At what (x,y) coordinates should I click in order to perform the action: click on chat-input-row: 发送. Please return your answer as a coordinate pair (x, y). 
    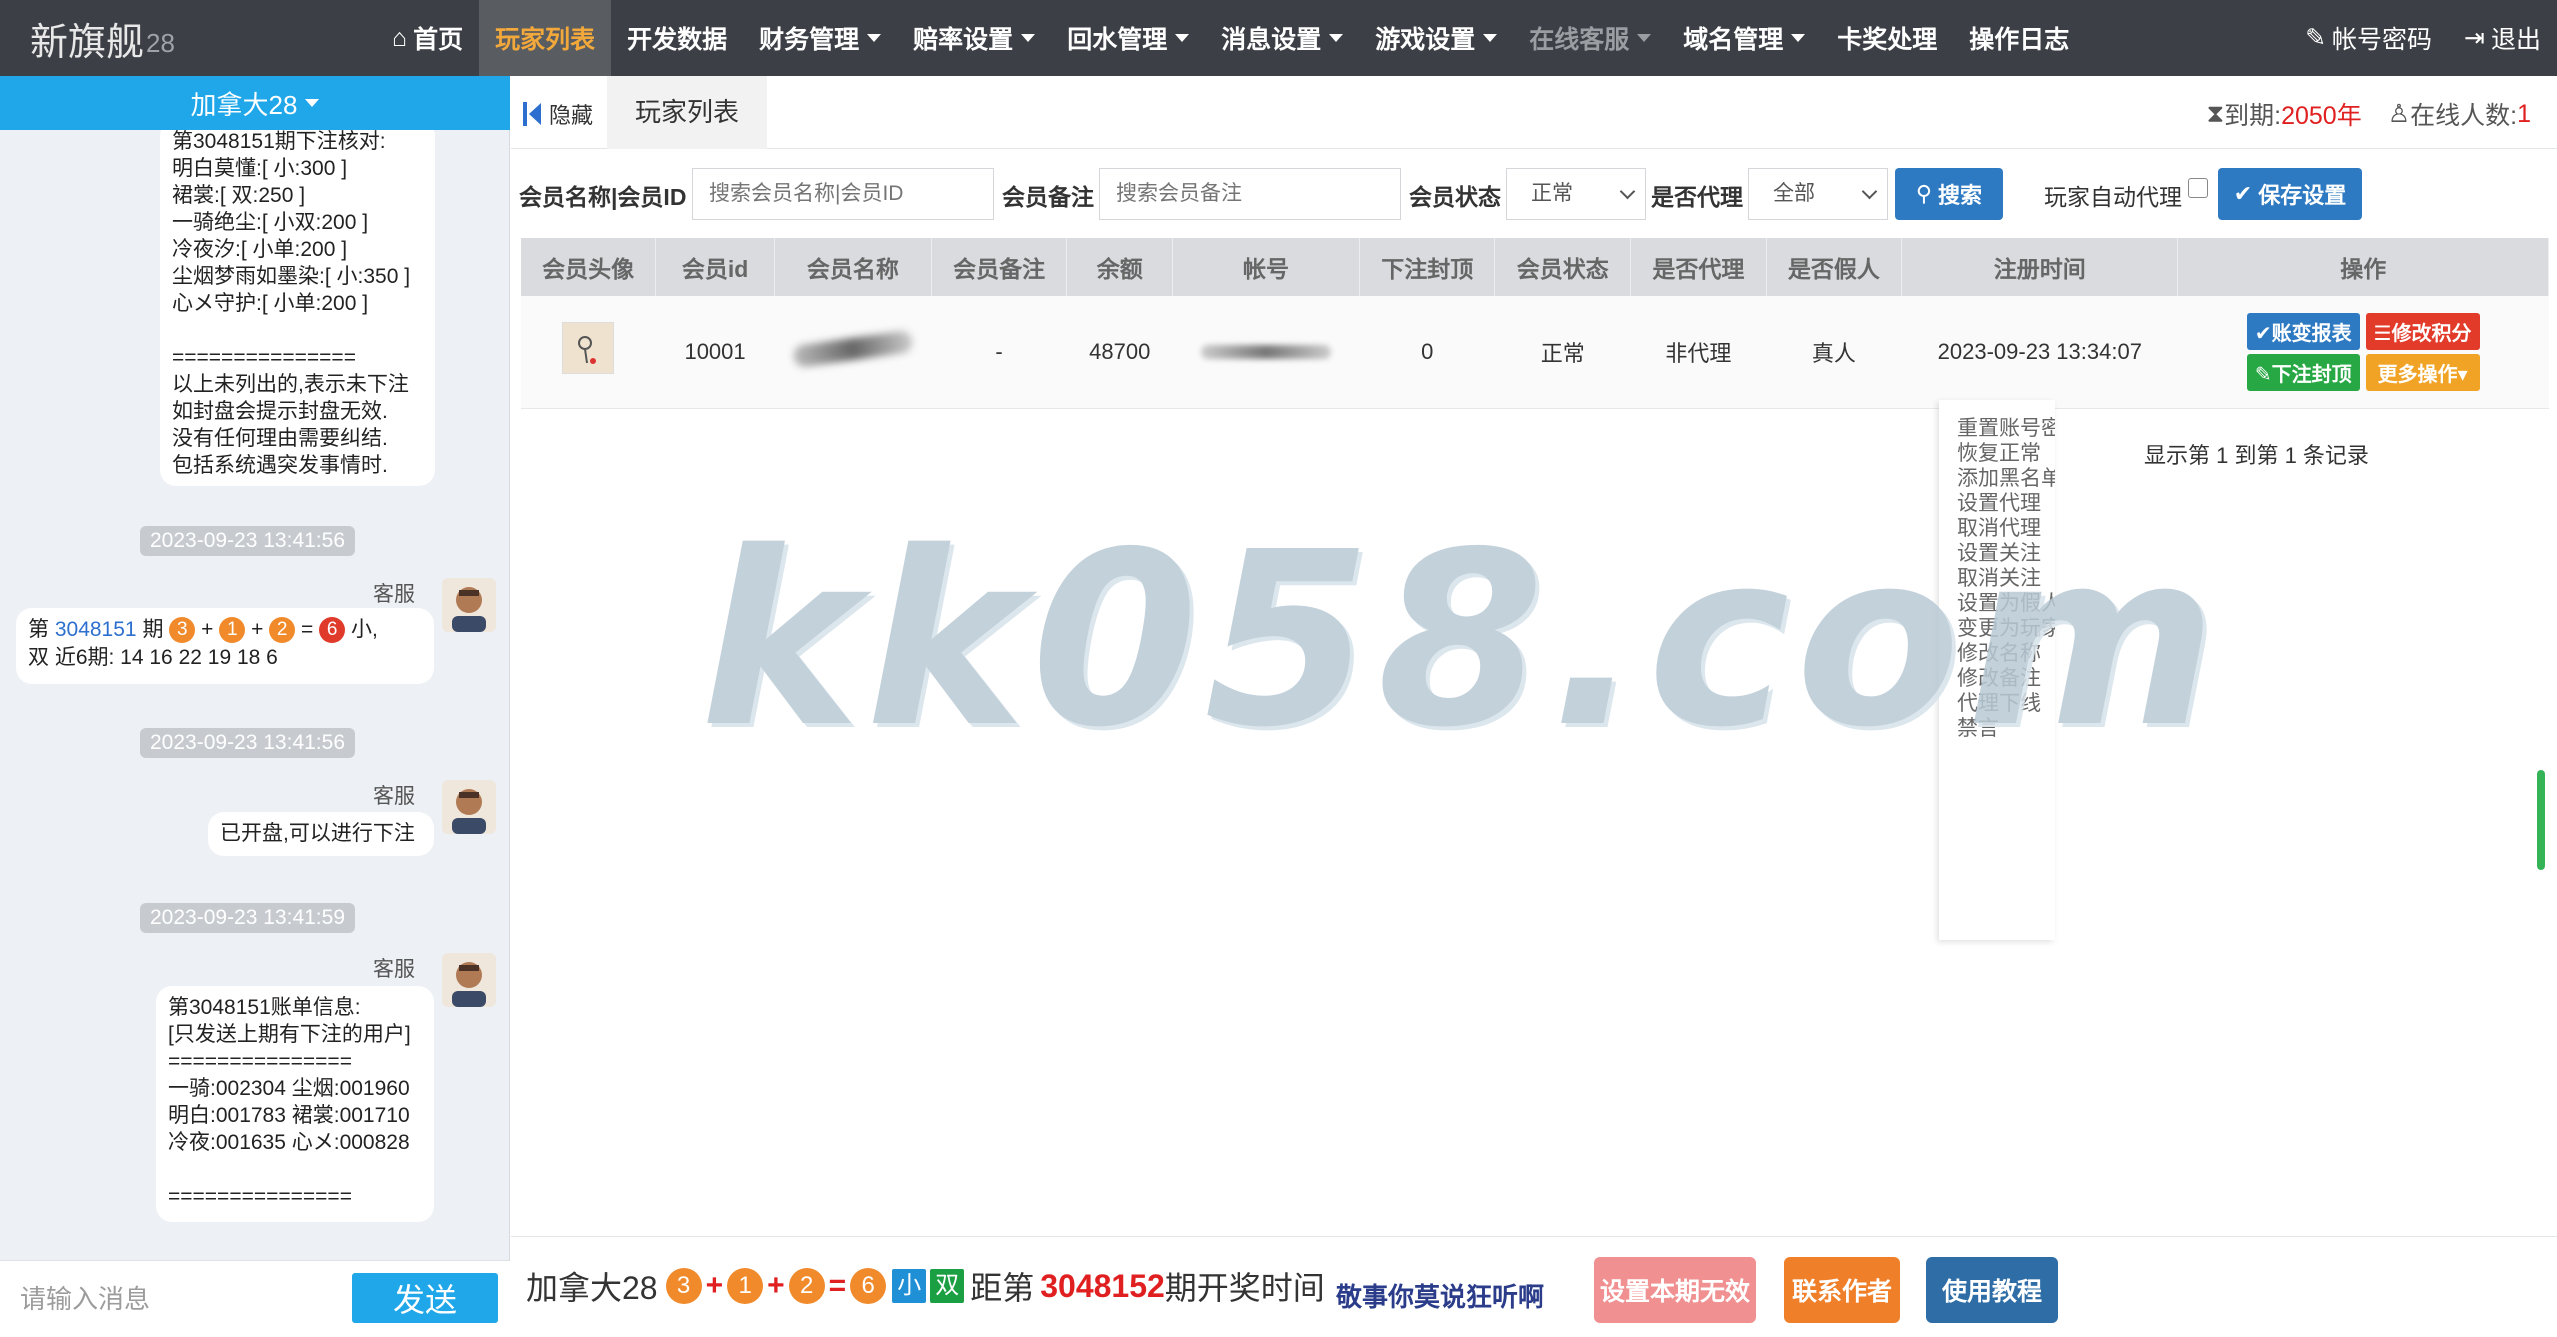
    Looking at the image, I should click on (255, 1298).